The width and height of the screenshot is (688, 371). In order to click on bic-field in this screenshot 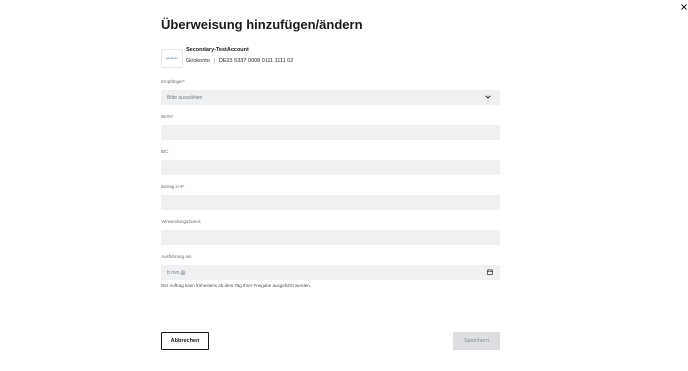, I will do `click(330, 167)`.